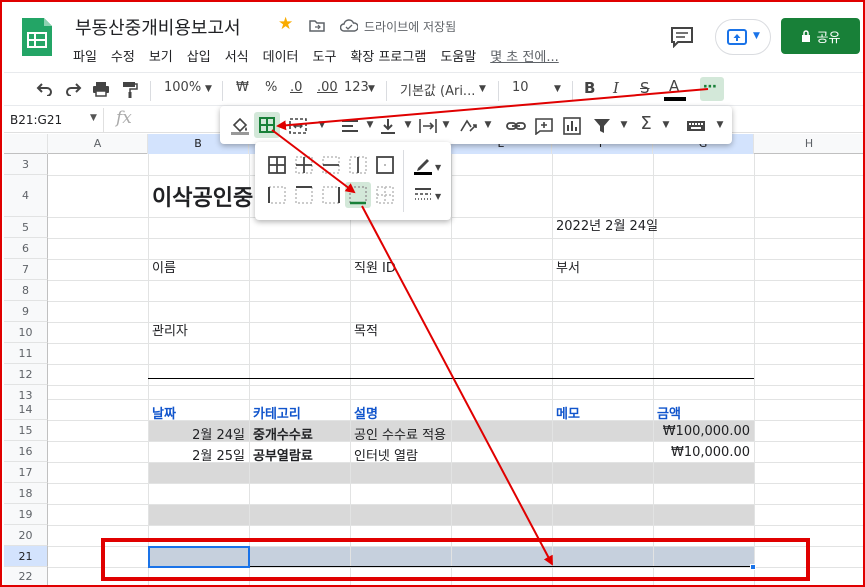  I want to click on menu-edit: 수정, so click(123, 55).